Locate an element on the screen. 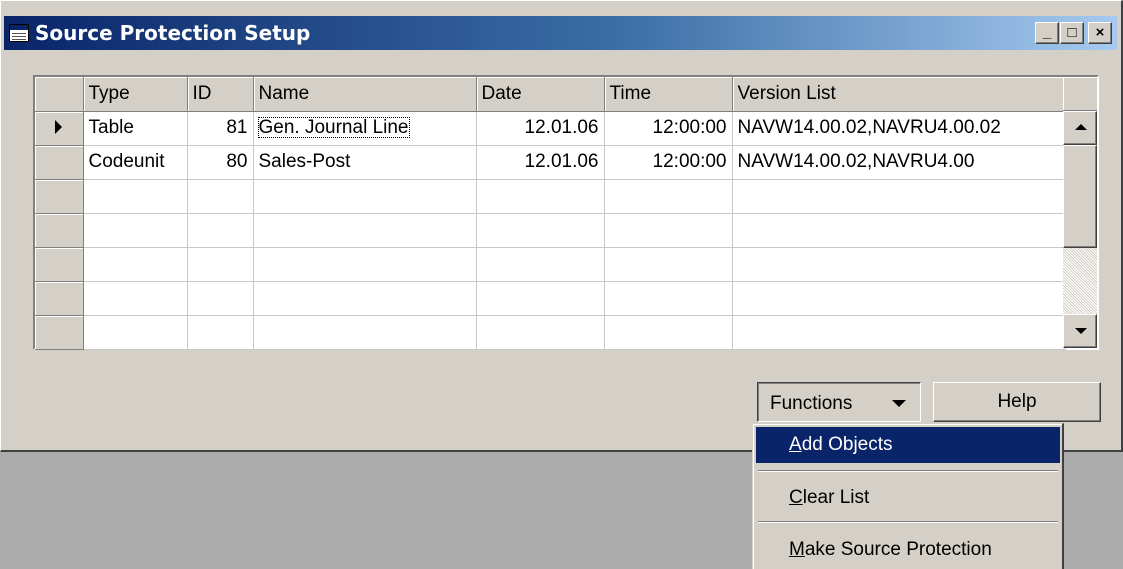 This screenshot has height=569, width=1123. menu-item-clear-list: Clear List is located at coordinates (908, 498).